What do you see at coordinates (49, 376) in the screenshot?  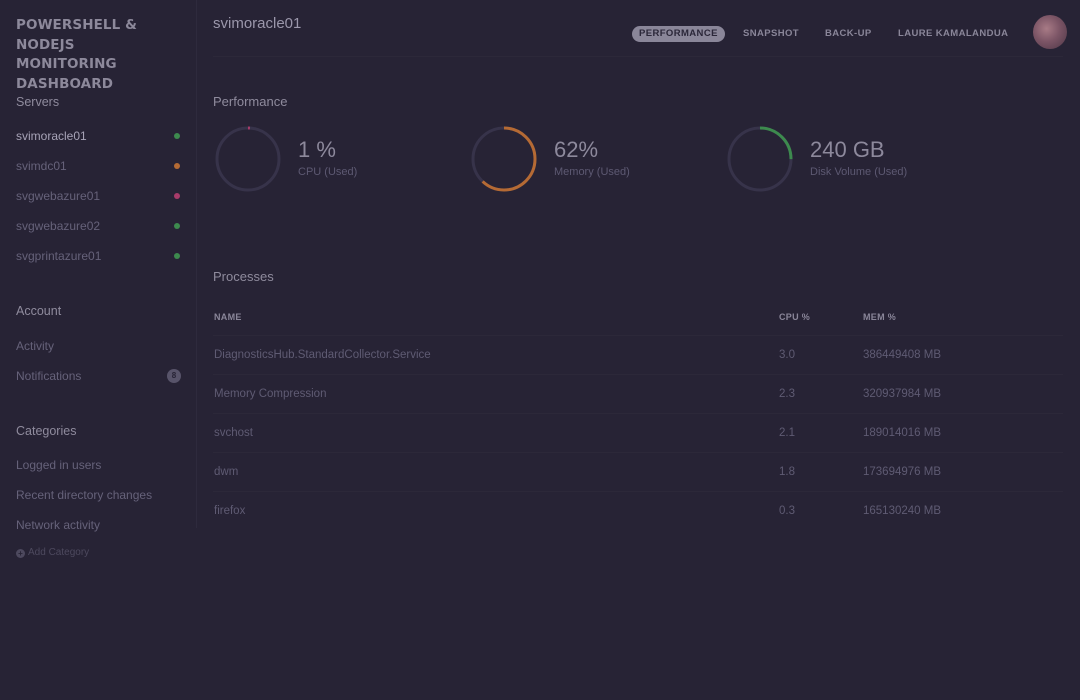 I see `sidebar-item-label: Notifications` at bounding box center [49, 376].